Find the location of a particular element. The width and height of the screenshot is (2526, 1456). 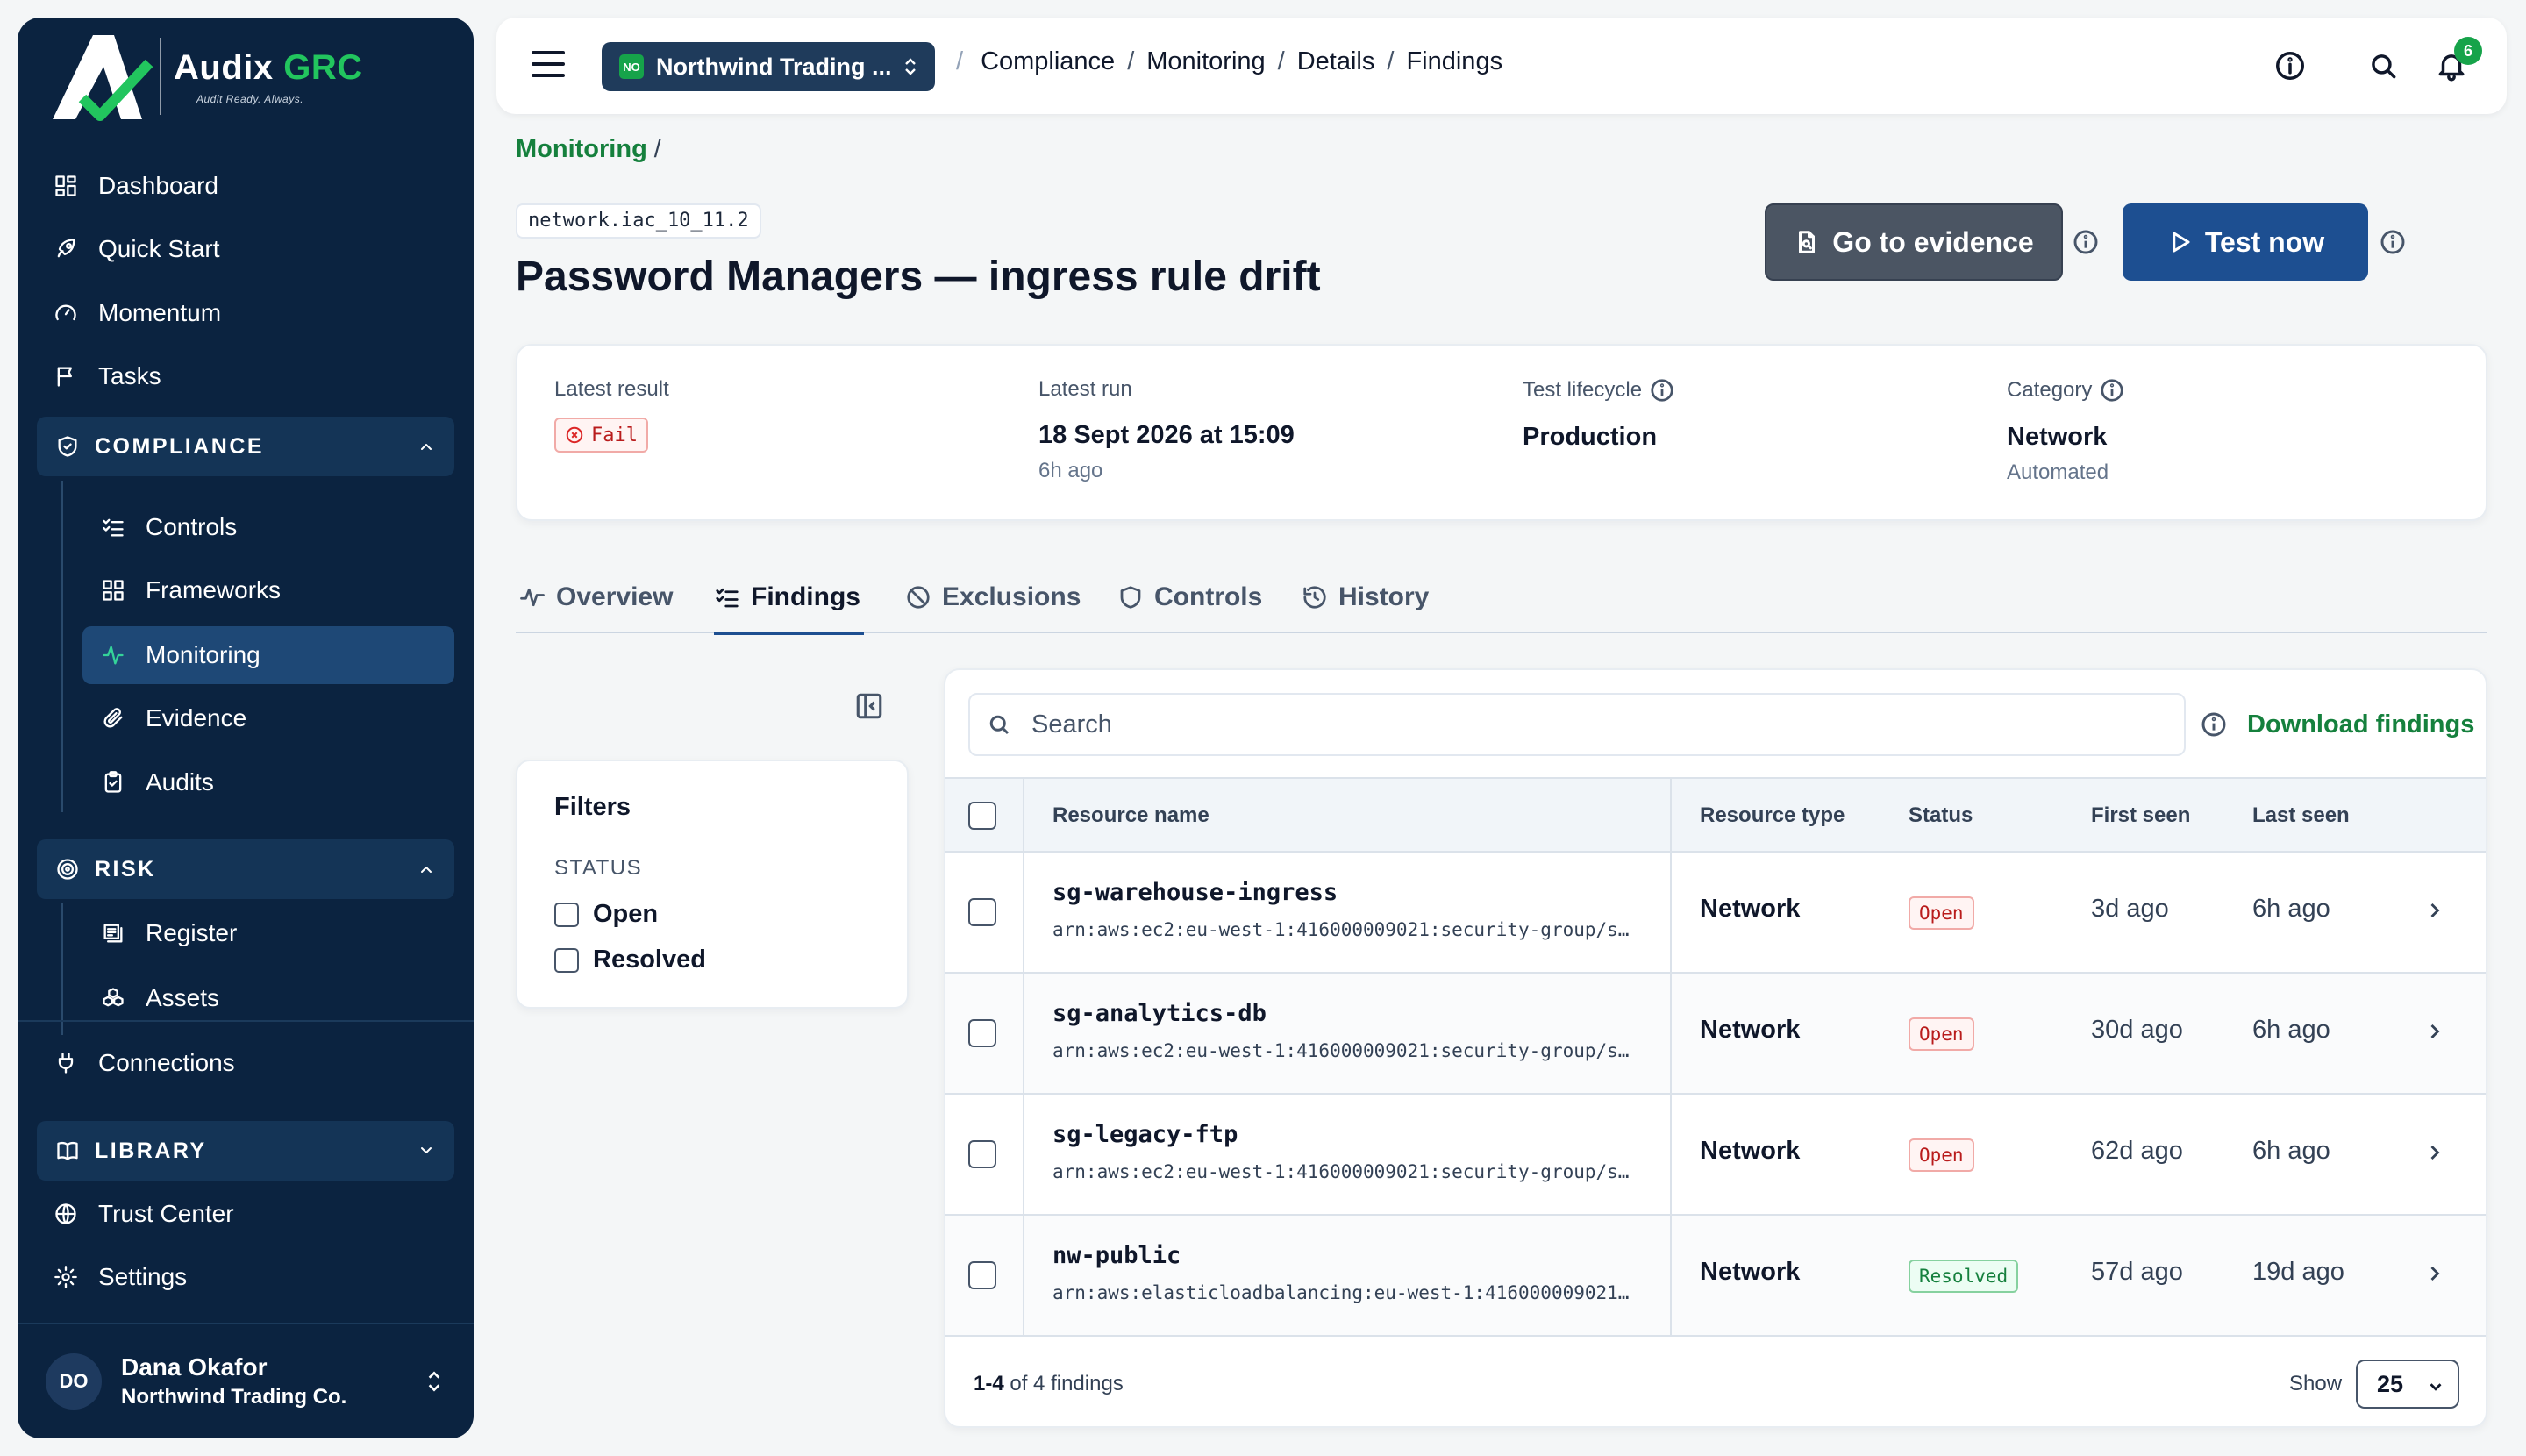

file-search-icon is located at coordinates (1807, 242).